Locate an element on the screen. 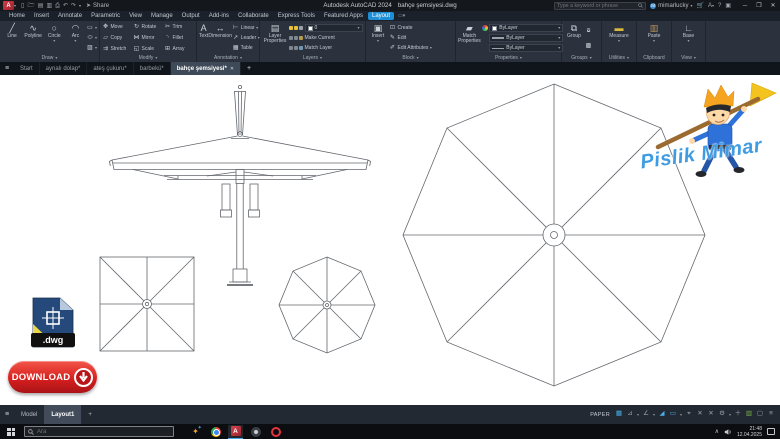 The width and height of the screenshot is (780, 439). start-button is located at coordinates (11, 431).